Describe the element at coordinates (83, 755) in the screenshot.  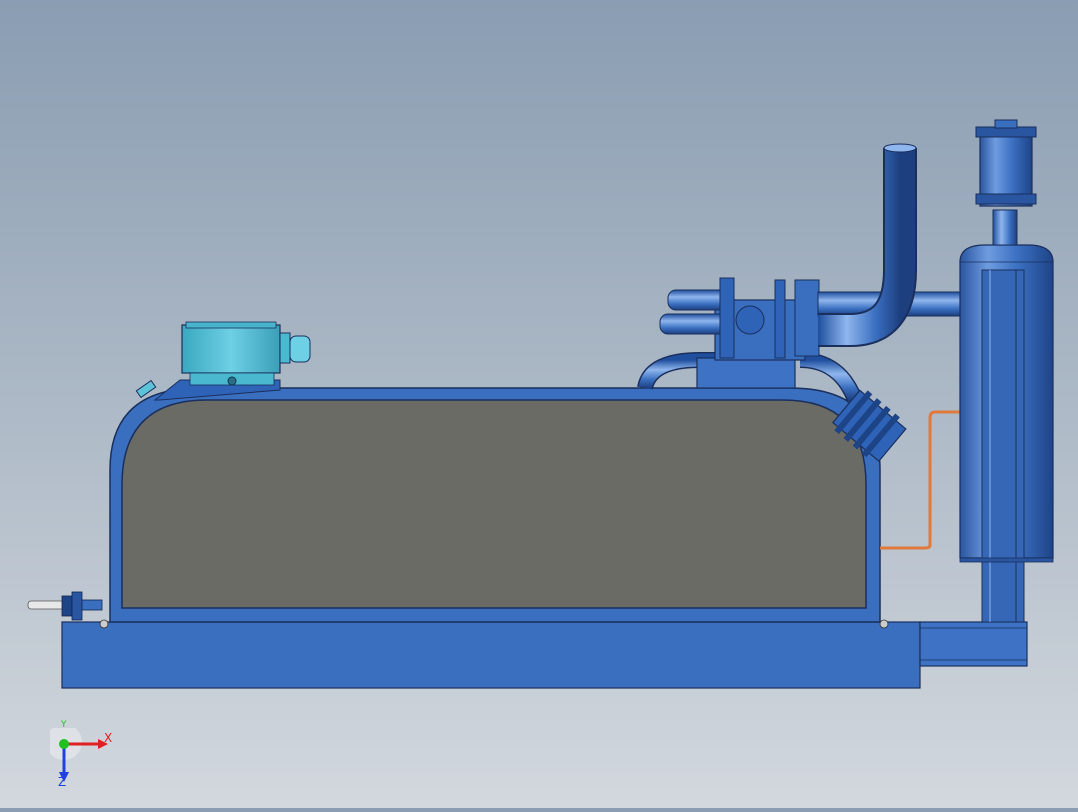
I see `coordinate-triad: X Y Z` at that location.